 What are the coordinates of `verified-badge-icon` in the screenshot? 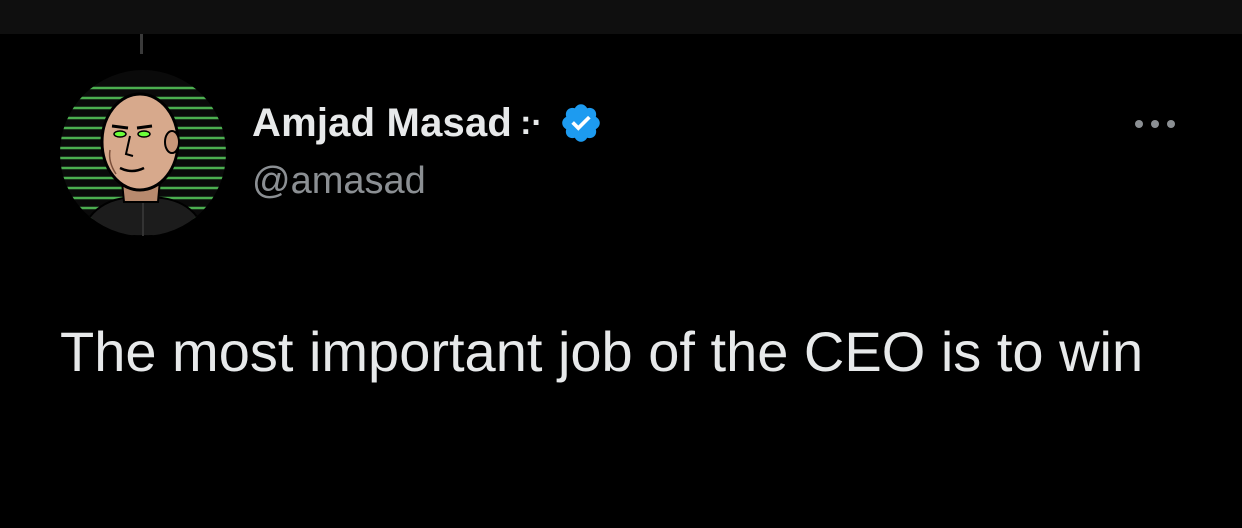 It's located at (581, 123).